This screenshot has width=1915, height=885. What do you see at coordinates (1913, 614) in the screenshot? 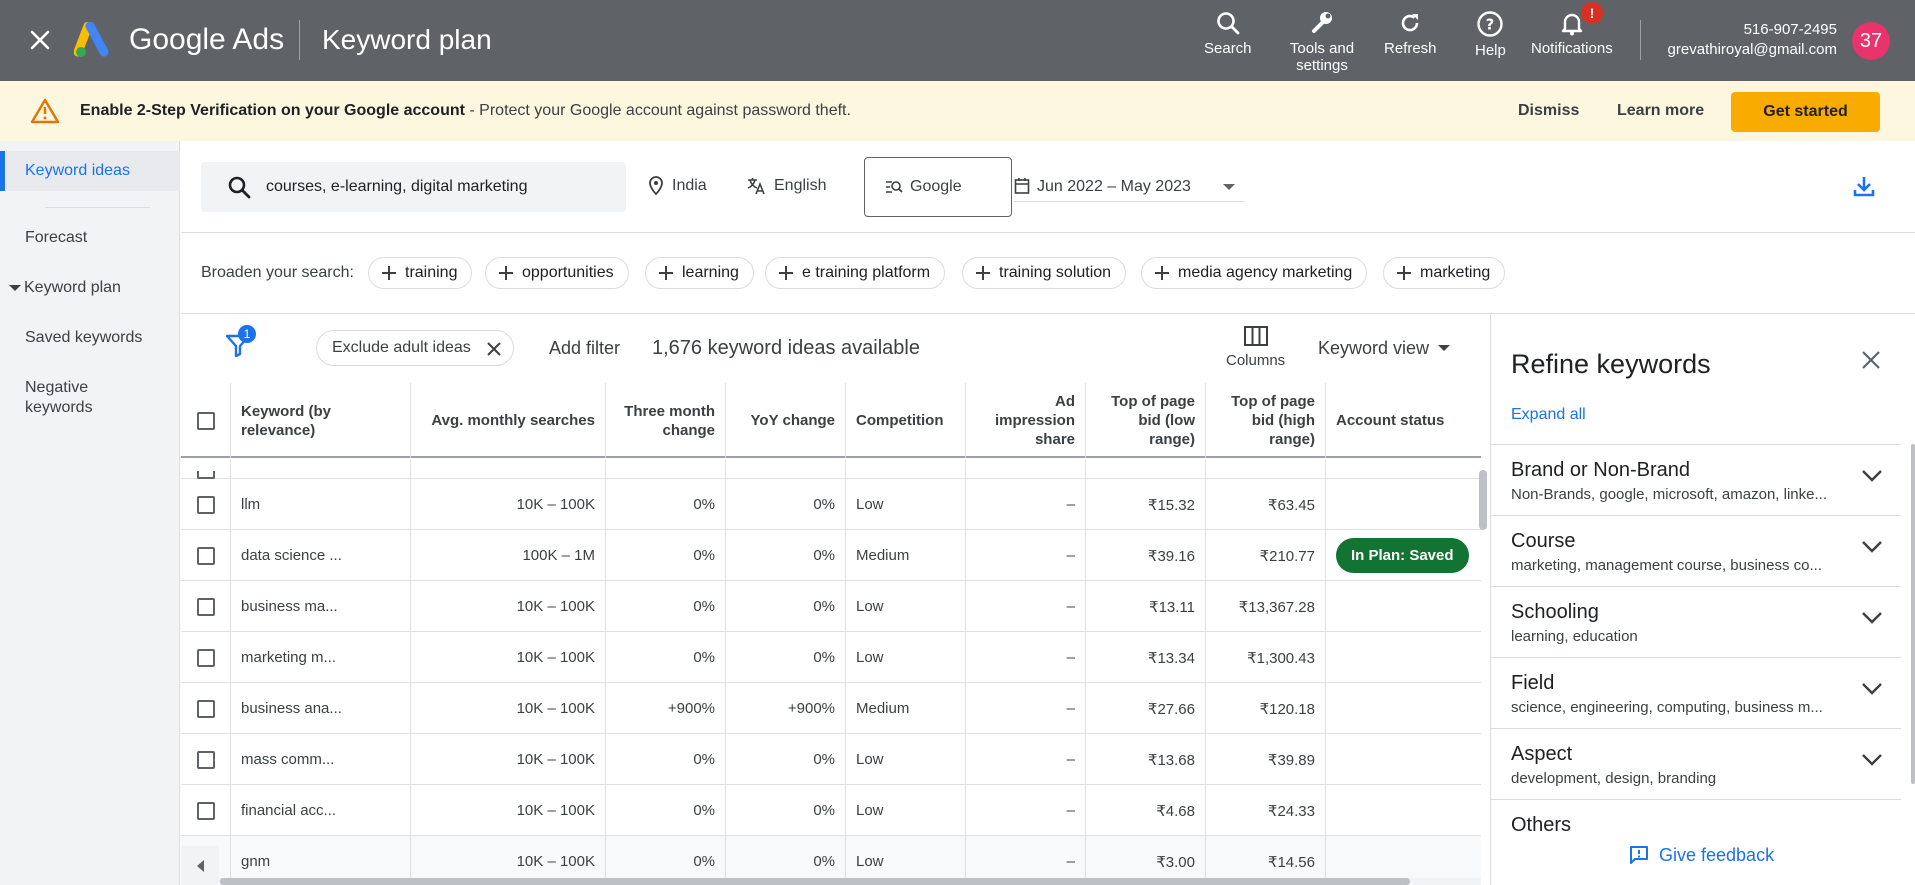
I see `refine-panel-scrollbar` at bounding box center [1913, 614].